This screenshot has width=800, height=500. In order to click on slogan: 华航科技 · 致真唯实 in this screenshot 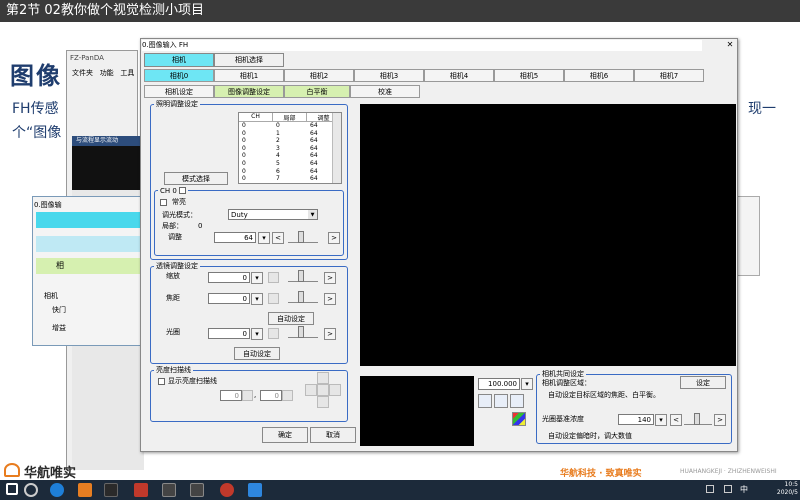, I will do `click(601, 474)`.